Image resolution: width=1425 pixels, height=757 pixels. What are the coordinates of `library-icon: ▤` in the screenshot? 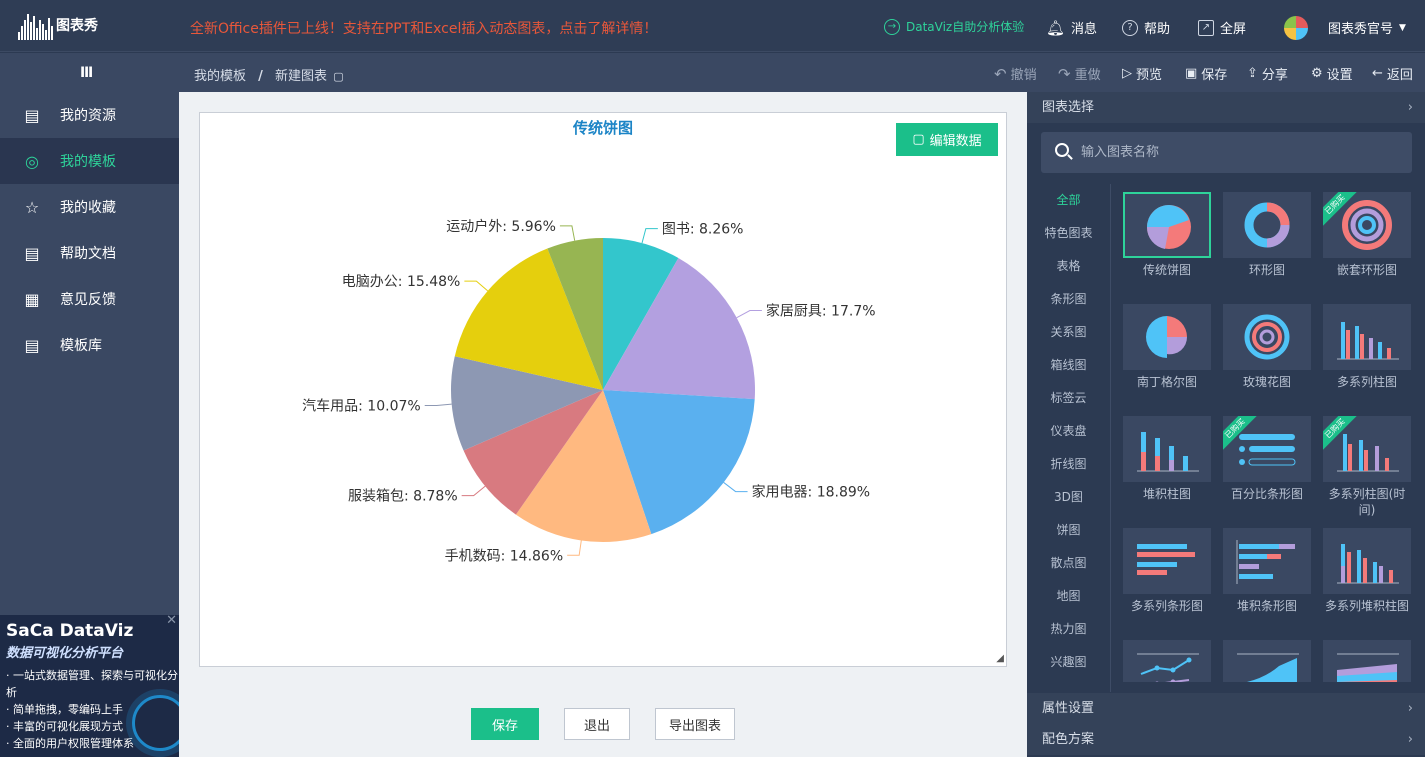 It's located at (32, 345).